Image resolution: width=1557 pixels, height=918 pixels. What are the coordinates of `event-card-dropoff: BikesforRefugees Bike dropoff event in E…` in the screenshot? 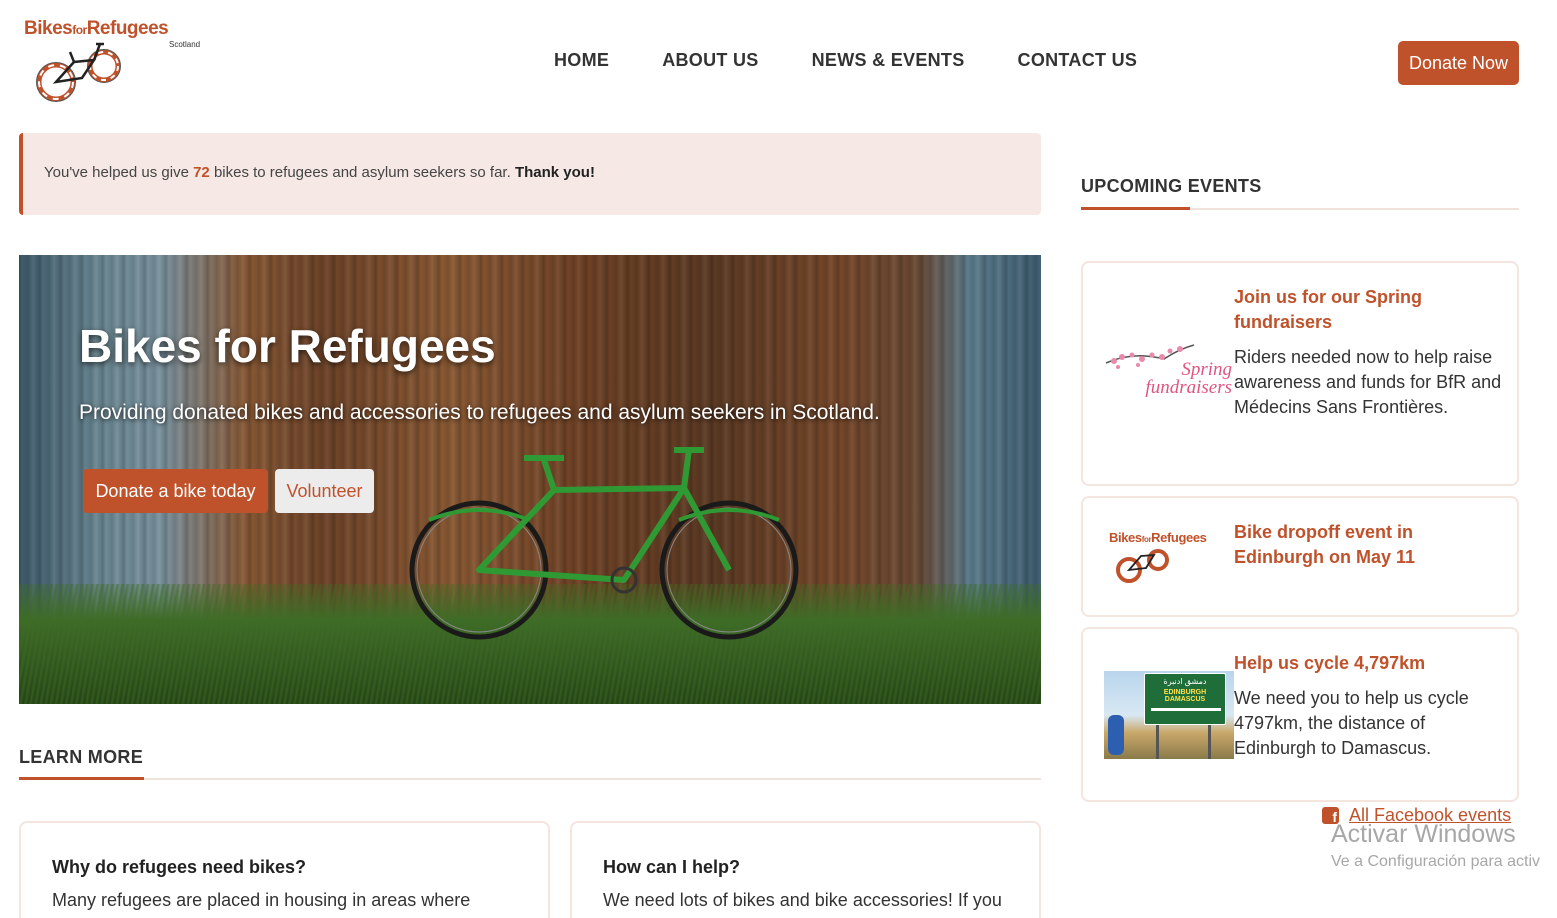 It's located at (1300, 556).